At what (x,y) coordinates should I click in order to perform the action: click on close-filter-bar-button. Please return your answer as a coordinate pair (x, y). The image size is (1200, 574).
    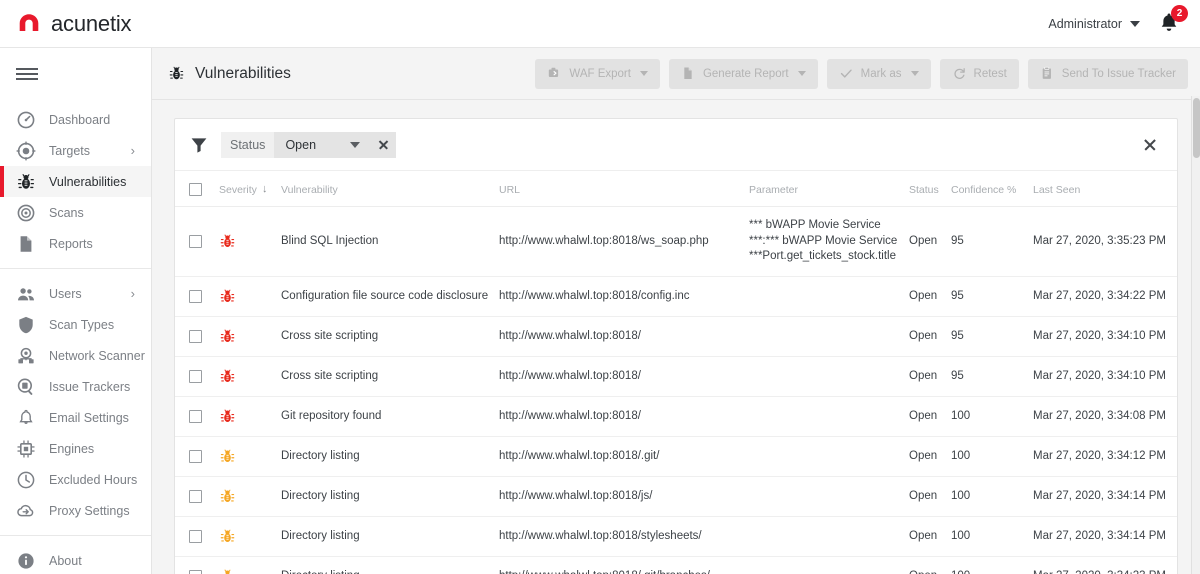
    Looking at the image, I should click on (1150, 145).